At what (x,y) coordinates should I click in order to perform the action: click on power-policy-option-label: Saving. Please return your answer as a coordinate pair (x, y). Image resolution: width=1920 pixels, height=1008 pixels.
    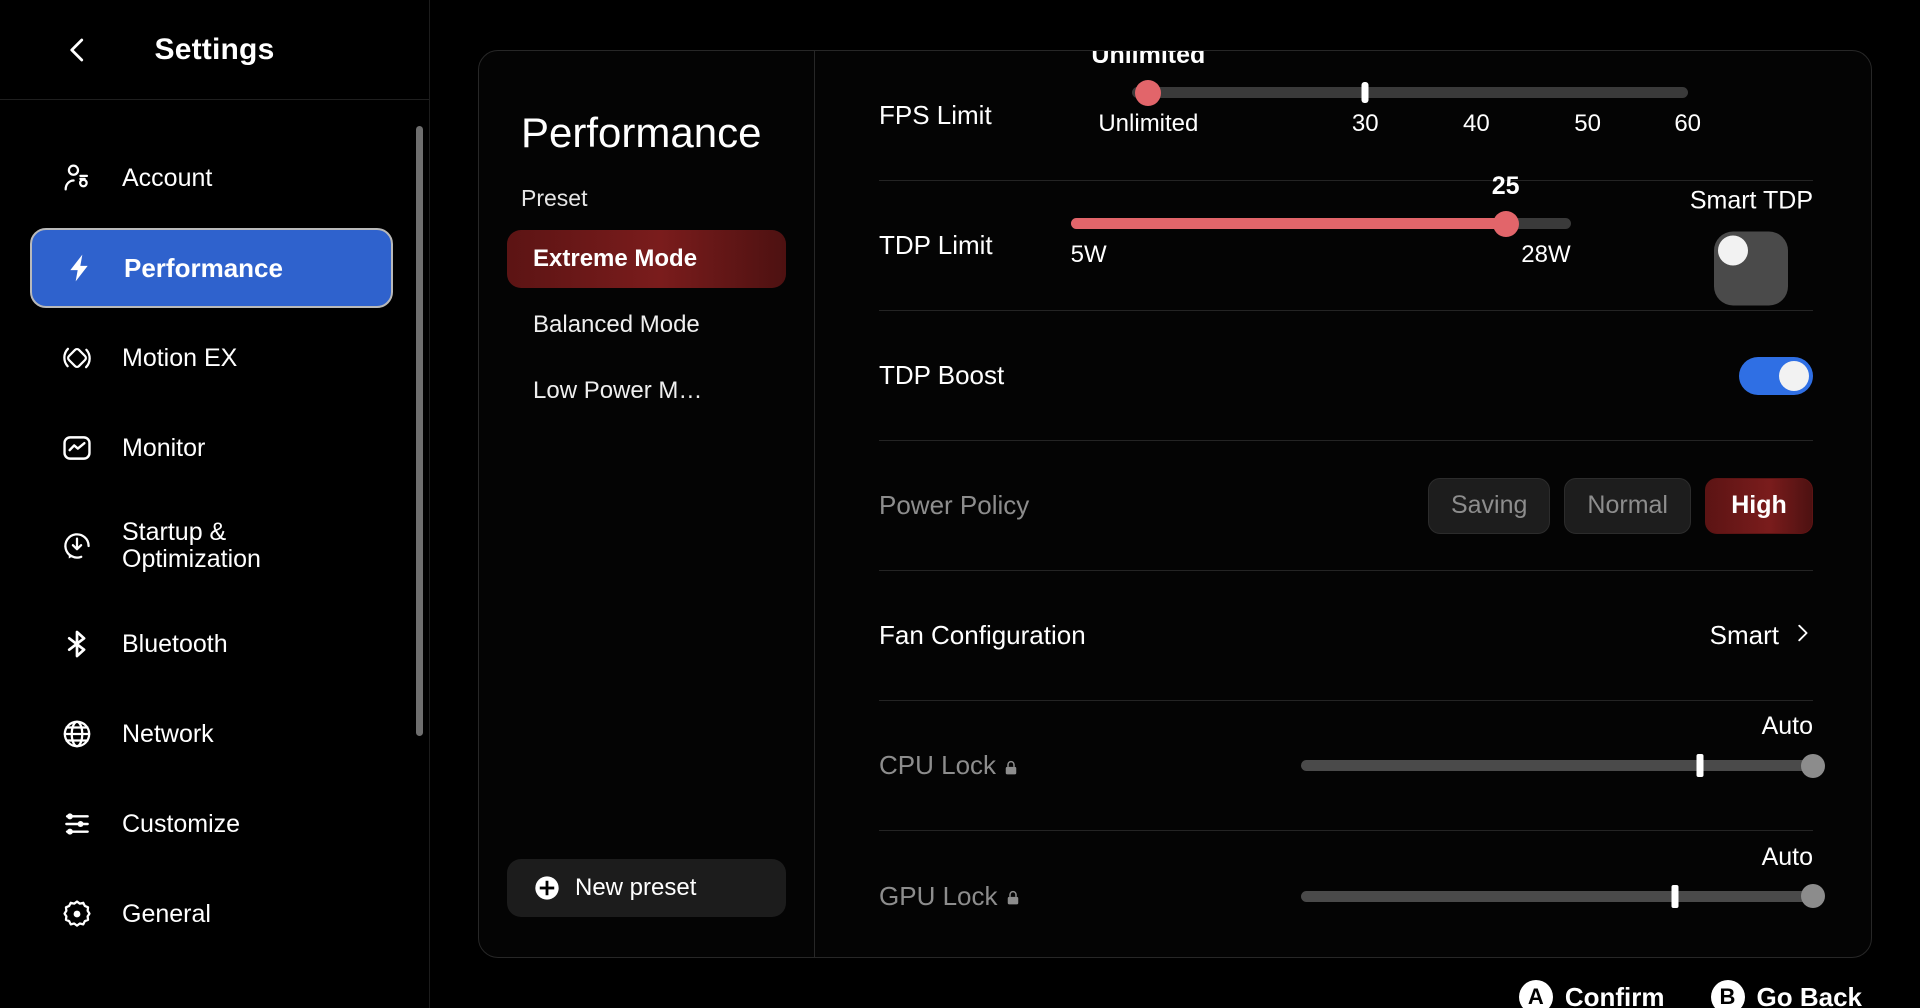
    Looking at the image, I should click on (1489, 505).